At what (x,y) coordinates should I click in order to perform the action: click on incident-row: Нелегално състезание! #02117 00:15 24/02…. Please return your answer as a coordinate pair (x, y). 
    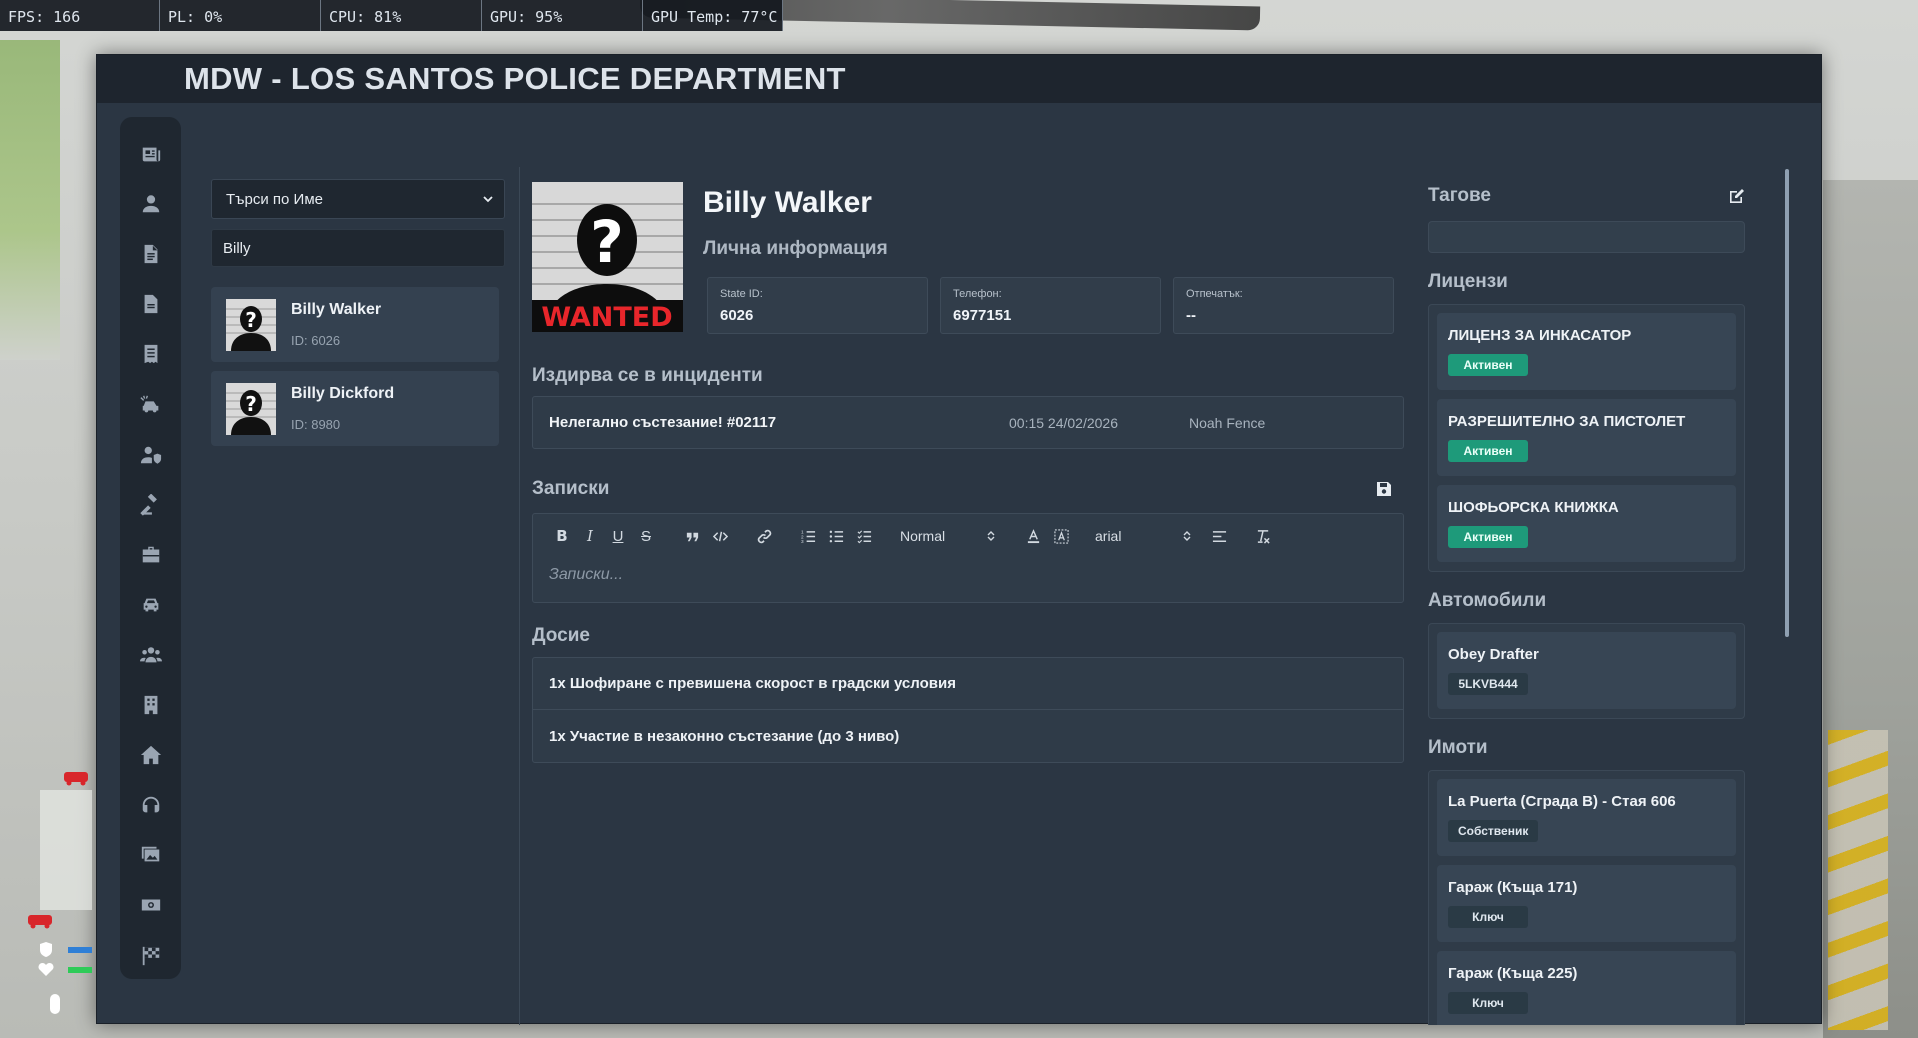
    Looking at the image, I should click on (968, 422).